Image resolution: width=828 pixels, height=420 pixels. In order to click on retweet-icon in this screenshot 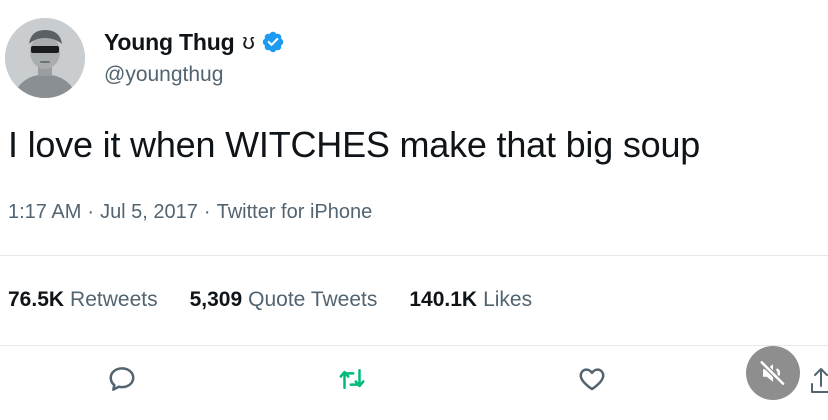, I will do `click(352, 379)`.